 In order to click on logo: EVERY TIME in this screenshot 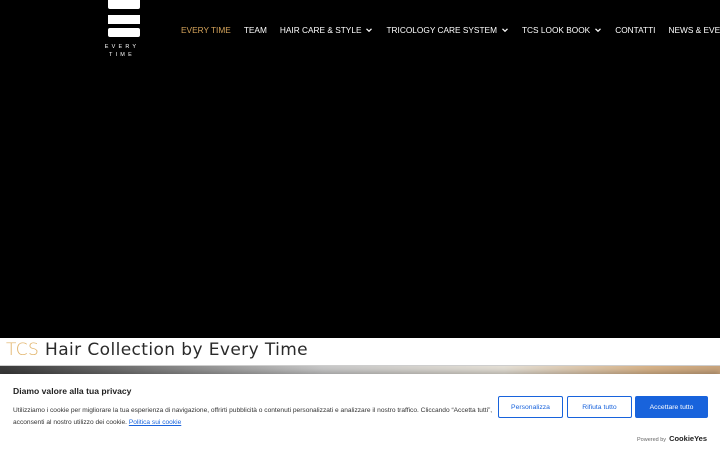, I will do `click(122, 30)`.